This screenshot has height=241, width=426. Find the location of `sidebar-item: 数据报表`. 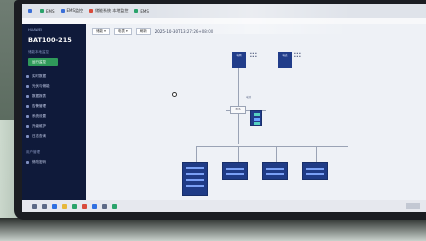

sidebar-item: 数据报表 is located at coordinates (54, 96).